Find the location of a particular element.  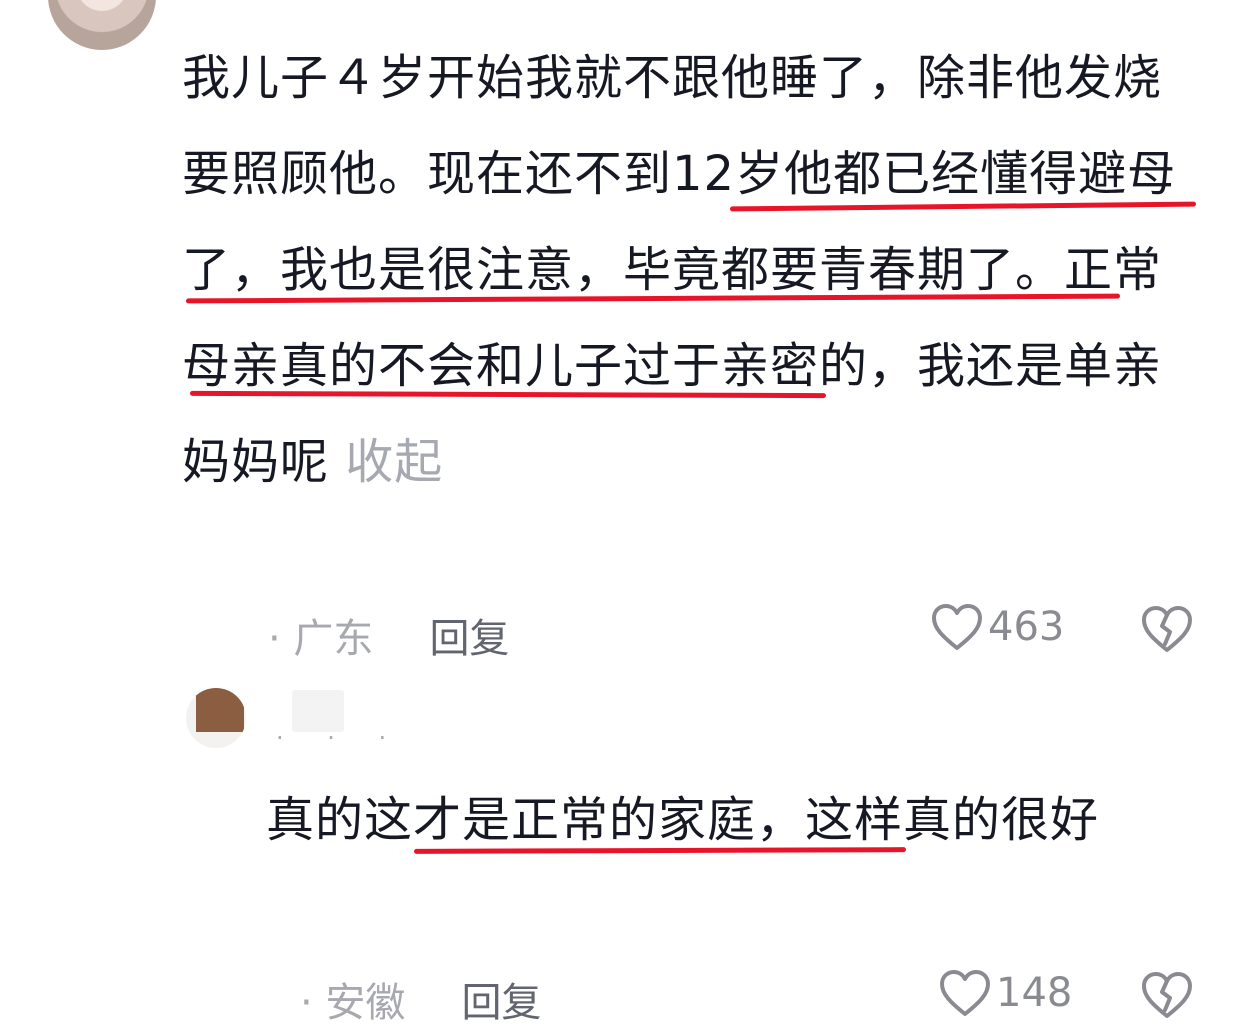

commenter-avatar is located at coordinates (102, 25).